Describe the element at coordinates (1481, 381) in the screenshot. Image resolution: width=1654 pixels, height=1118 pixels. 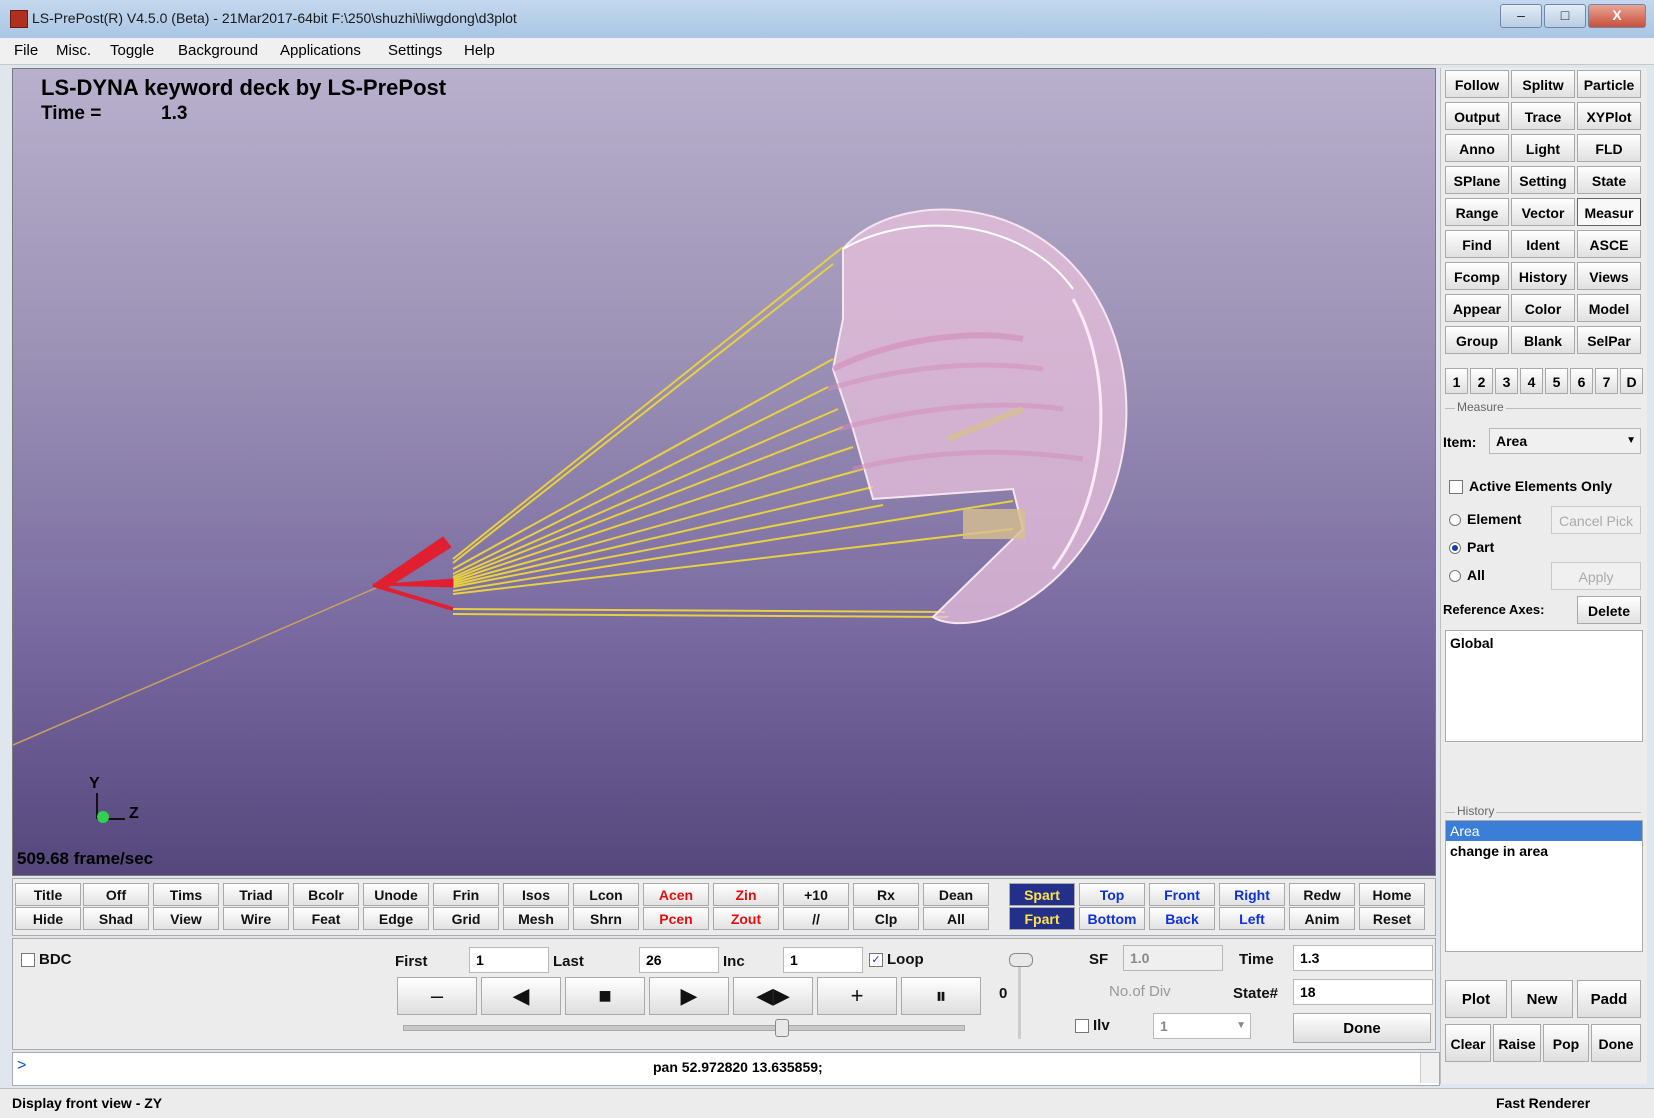
I see `page-2-button: 2` at that location.